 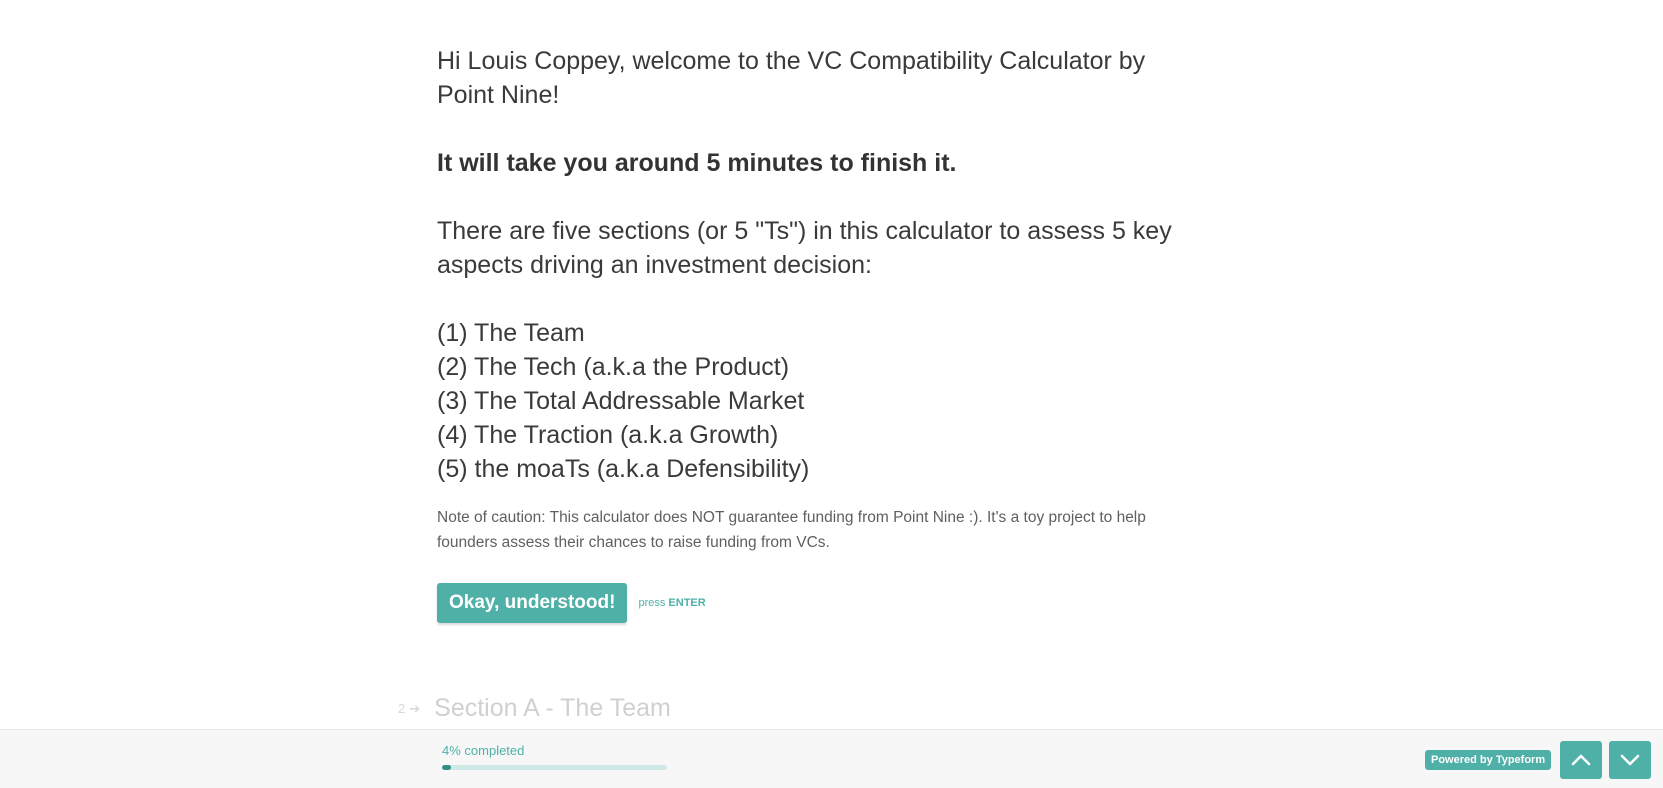 I want to click on progress-text: 4% completed, so click(x=483, y=750).